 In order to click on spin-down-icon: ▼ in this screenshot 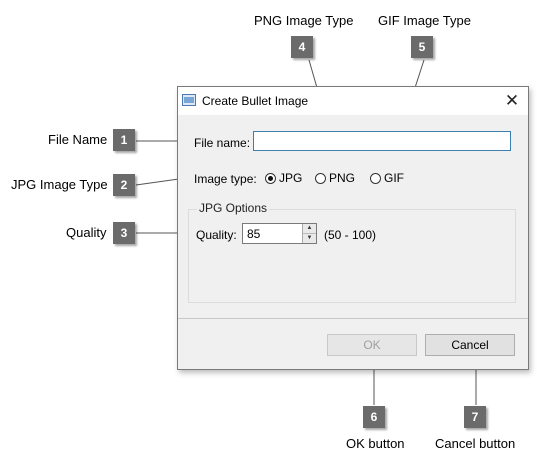, I will do `click(309, 238)`.